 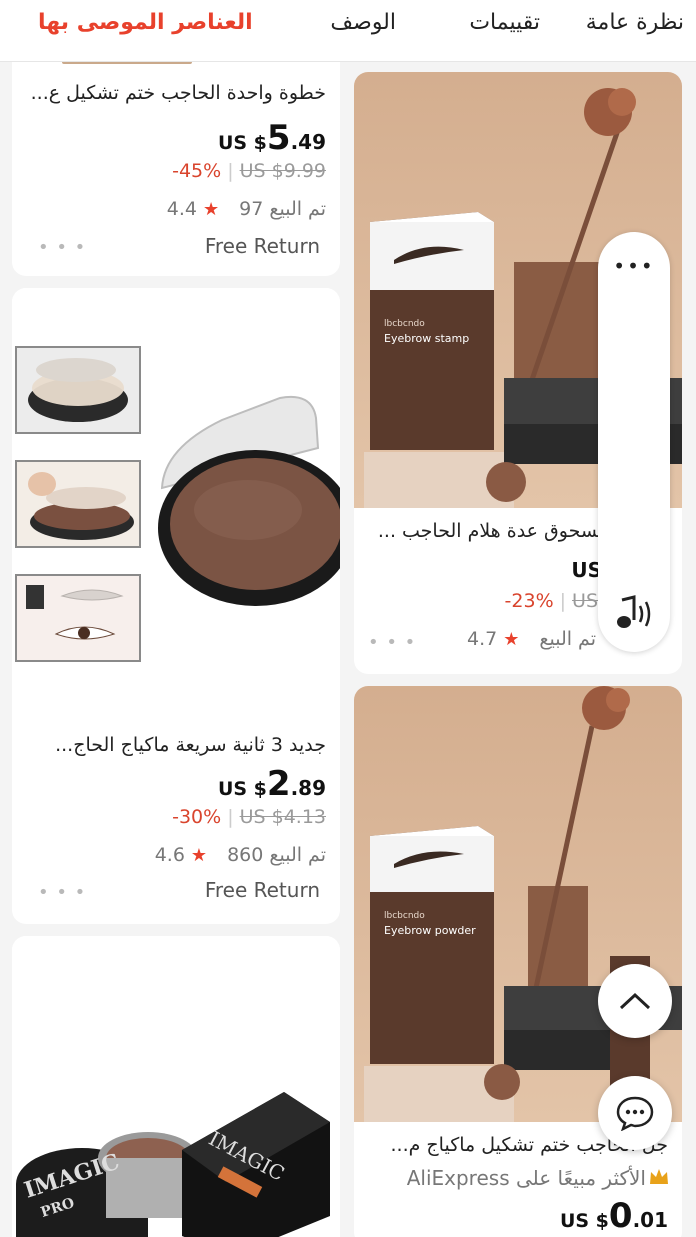 What do you see at coordinates (282, 171) in the screenshot?
I see `original-price: US $9.99` at bounding box center [282, 171].